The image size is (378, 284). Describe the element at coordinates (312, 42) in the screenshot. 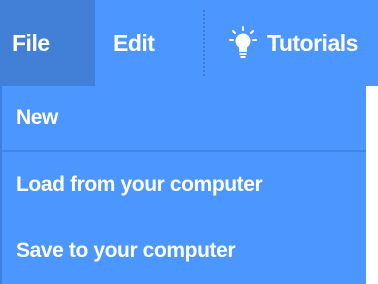

I see `tutorials-menu-label: Tutorials` at that location.